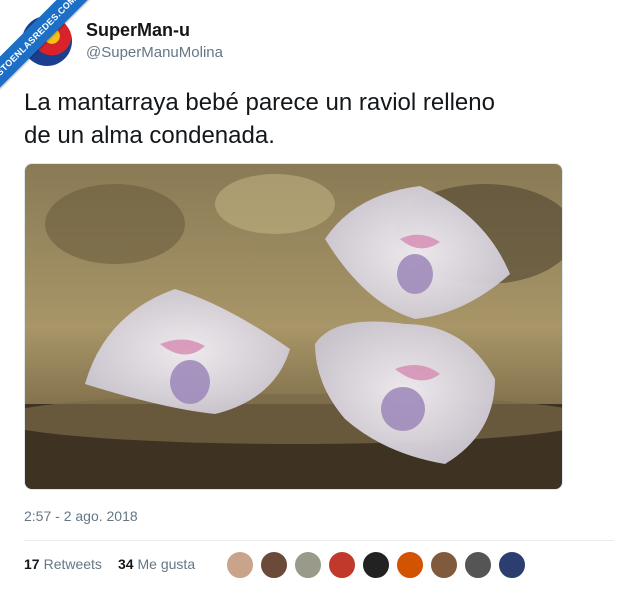 The image size is (628, 593). Describe the element at coordinates (166, 564) in the screenshot. I see `likes-label: Me gusta` at that location.